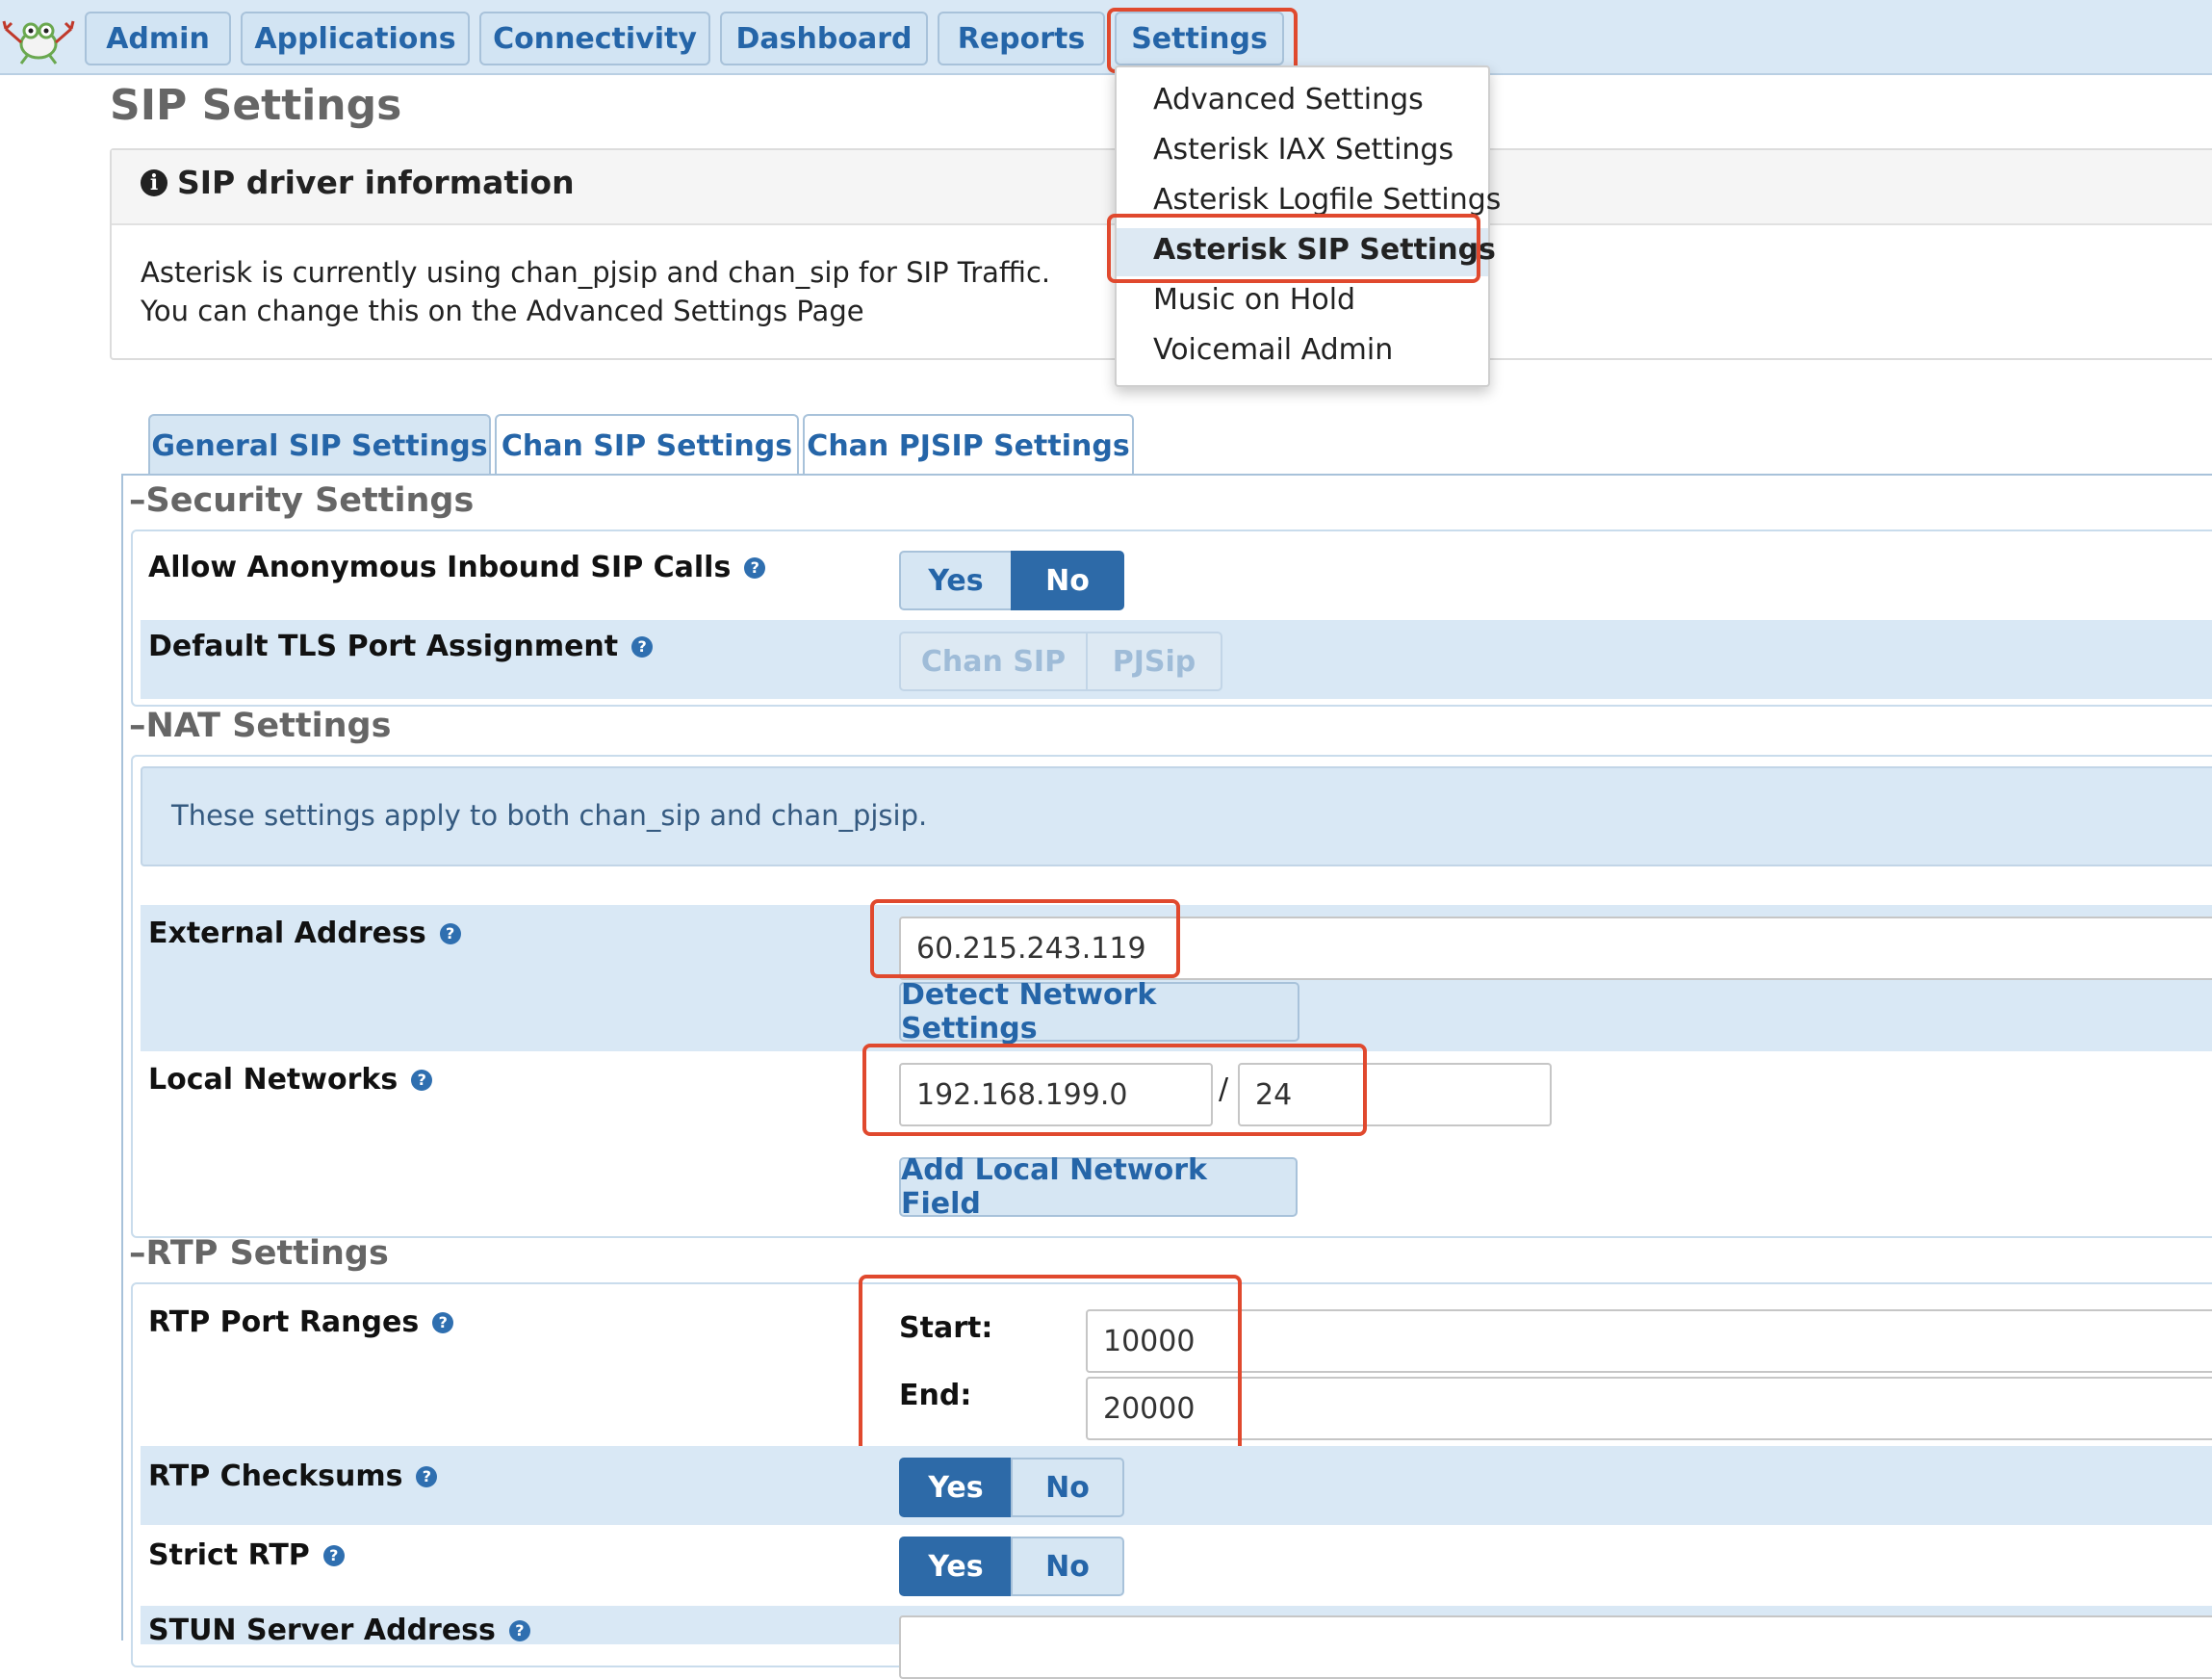 The image size is (2212, 1679). I want to click on rtp-start-input: 10000, so click(1649, 1341).